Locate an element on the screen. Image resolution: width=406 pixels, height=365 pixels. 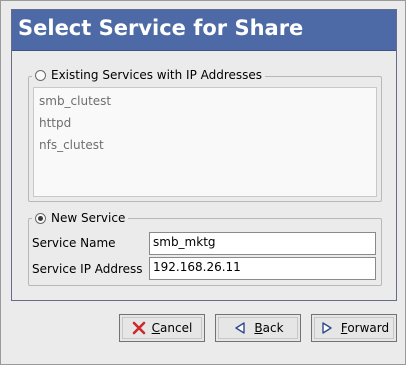
existing-services-radio: Existing Services with IP Addresses is located at coordinates (149, 75).